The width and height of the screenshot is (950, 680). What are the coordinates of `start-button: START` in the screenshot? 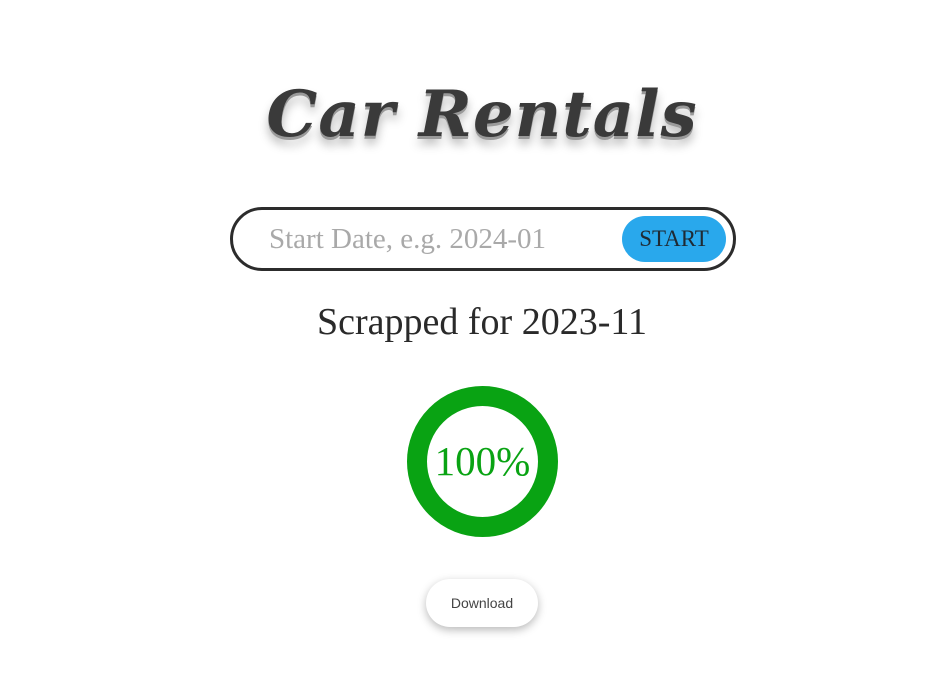 It's located at (674, 239).